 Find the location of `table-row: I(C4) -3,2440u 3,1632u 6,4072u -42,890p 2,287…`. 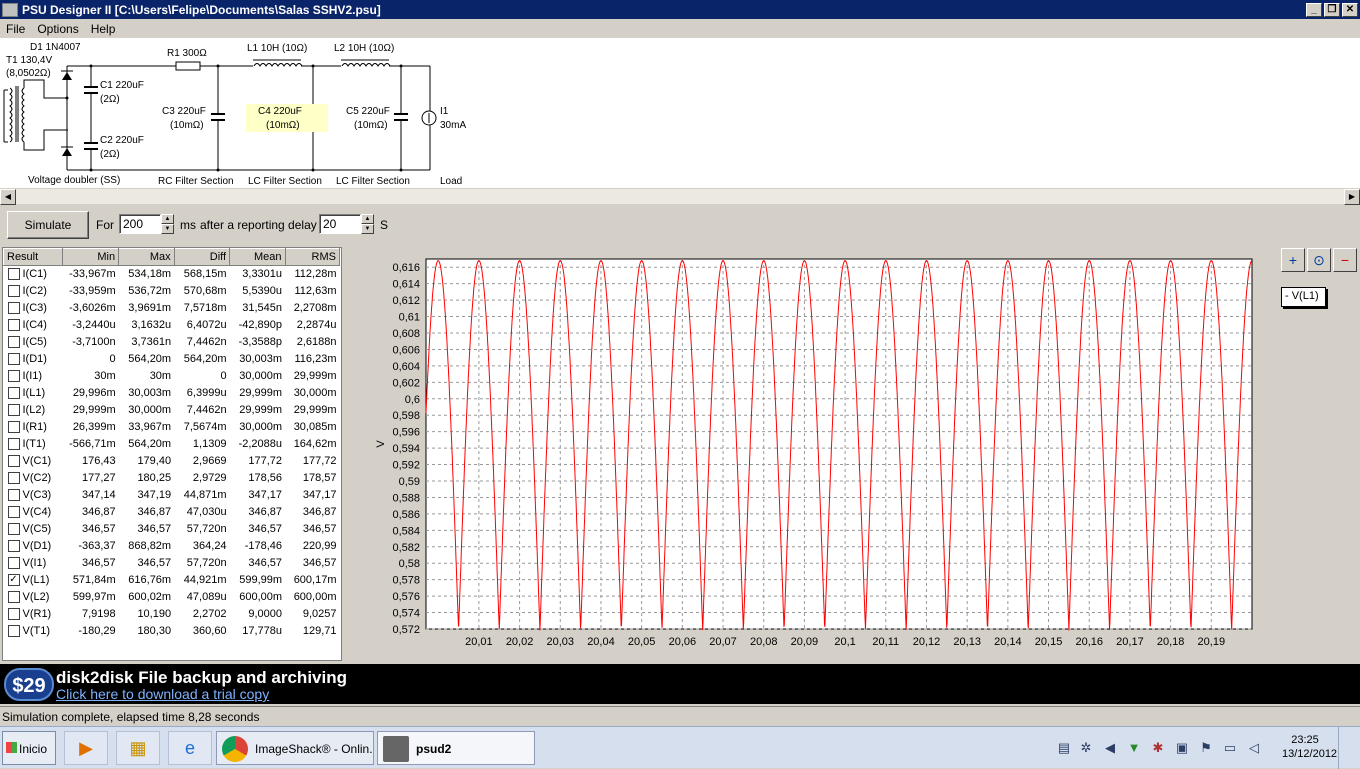

table-row: I(C4) -3,2440u 3,1632u 6,4072u -42,890p 2,287… is located at coordinates (172, 325).